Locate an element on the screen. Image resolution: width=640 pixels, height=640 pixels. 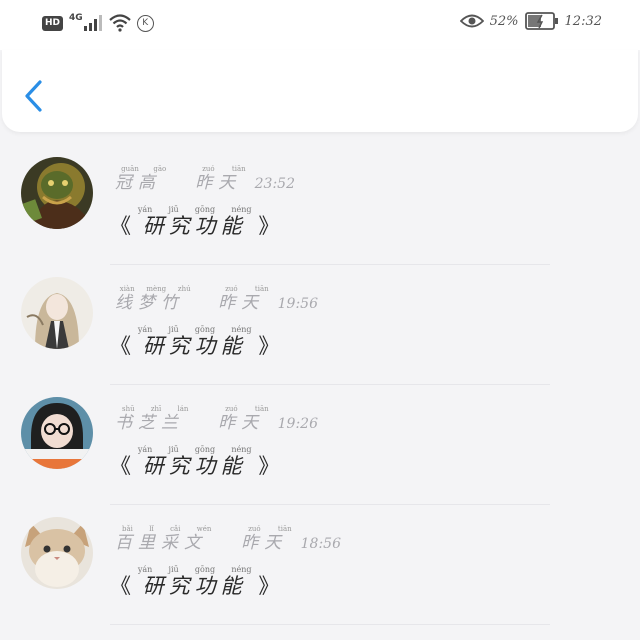
eye-icon is located at coordinates (471, 21).